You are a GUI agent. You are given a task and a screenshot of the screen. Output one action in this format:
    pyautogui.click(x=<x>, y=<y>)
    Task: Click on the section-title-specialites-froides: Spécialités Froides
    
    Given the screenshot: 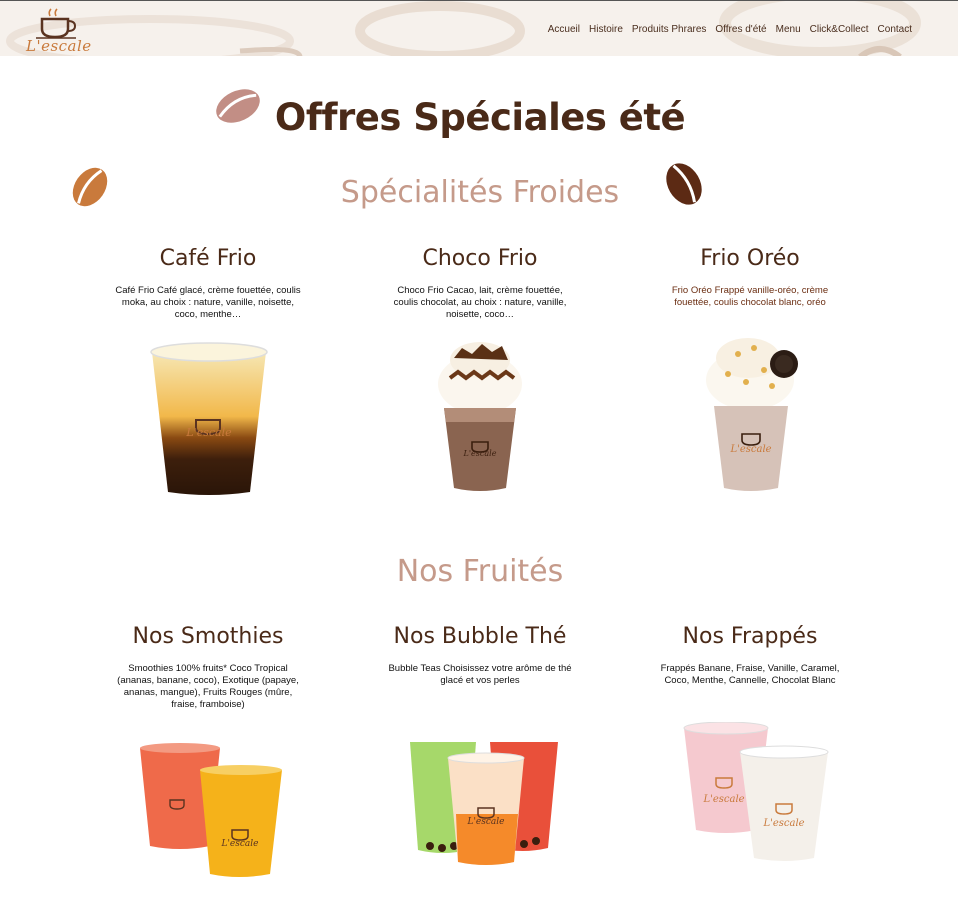 What is the action you would take?
    pyautogui.click(x=480, y=192)
    